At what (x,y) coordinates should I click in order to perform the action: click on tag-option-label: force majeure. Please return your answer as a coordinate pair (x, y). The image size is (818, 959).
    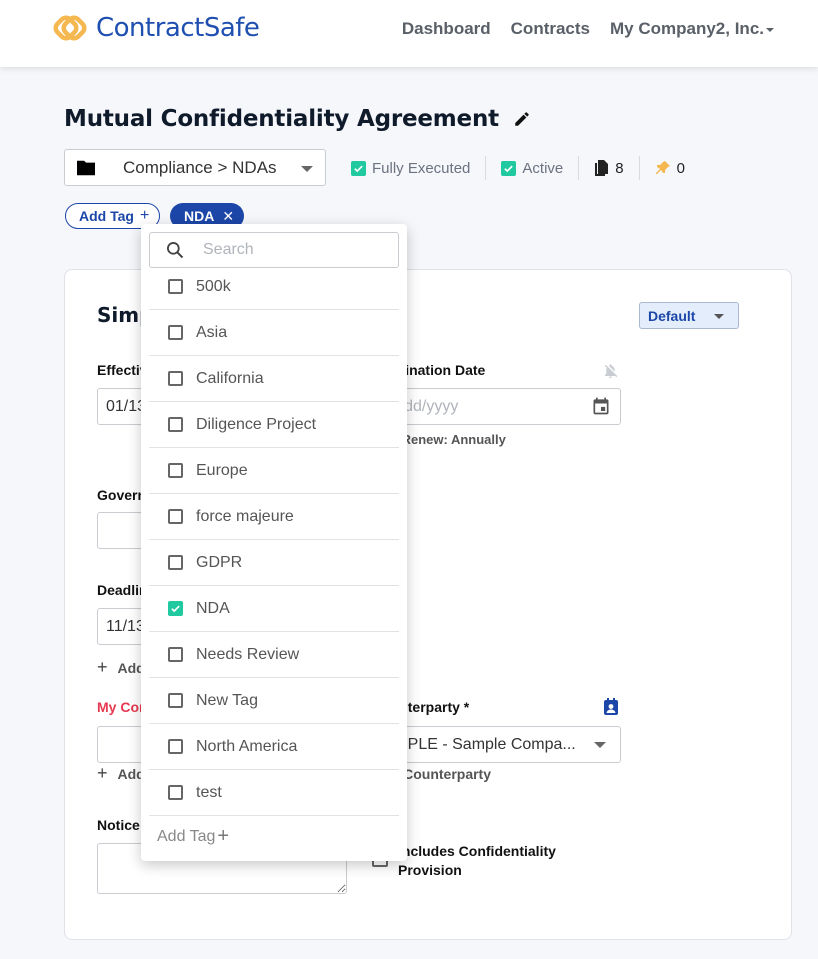
    Looking at the image, I should click on (245, 516).